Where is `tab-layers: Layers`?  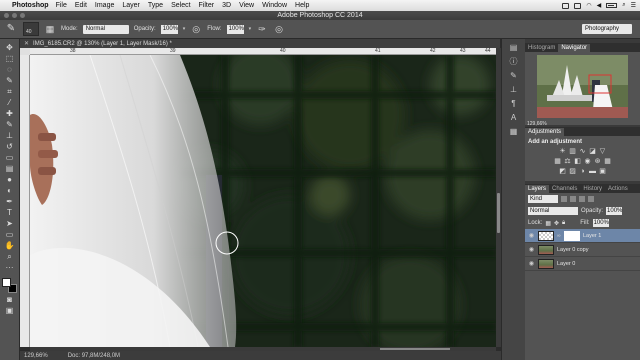
tab-layers: Layers is located at coordinates (537, 189).